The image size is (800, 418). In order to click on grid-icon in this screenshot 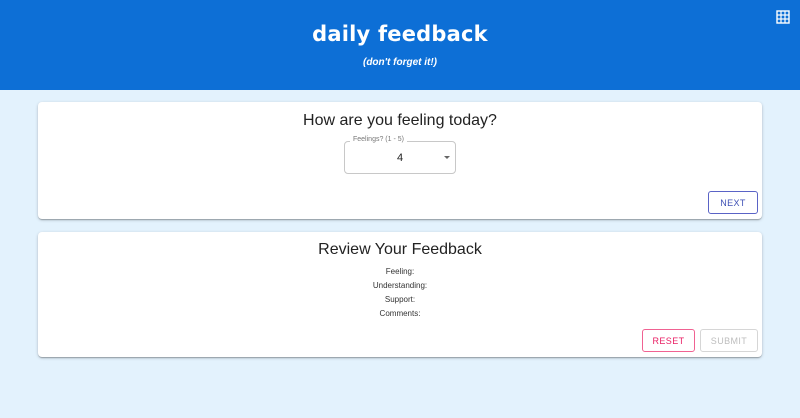, I will do `click(783, 17)`.